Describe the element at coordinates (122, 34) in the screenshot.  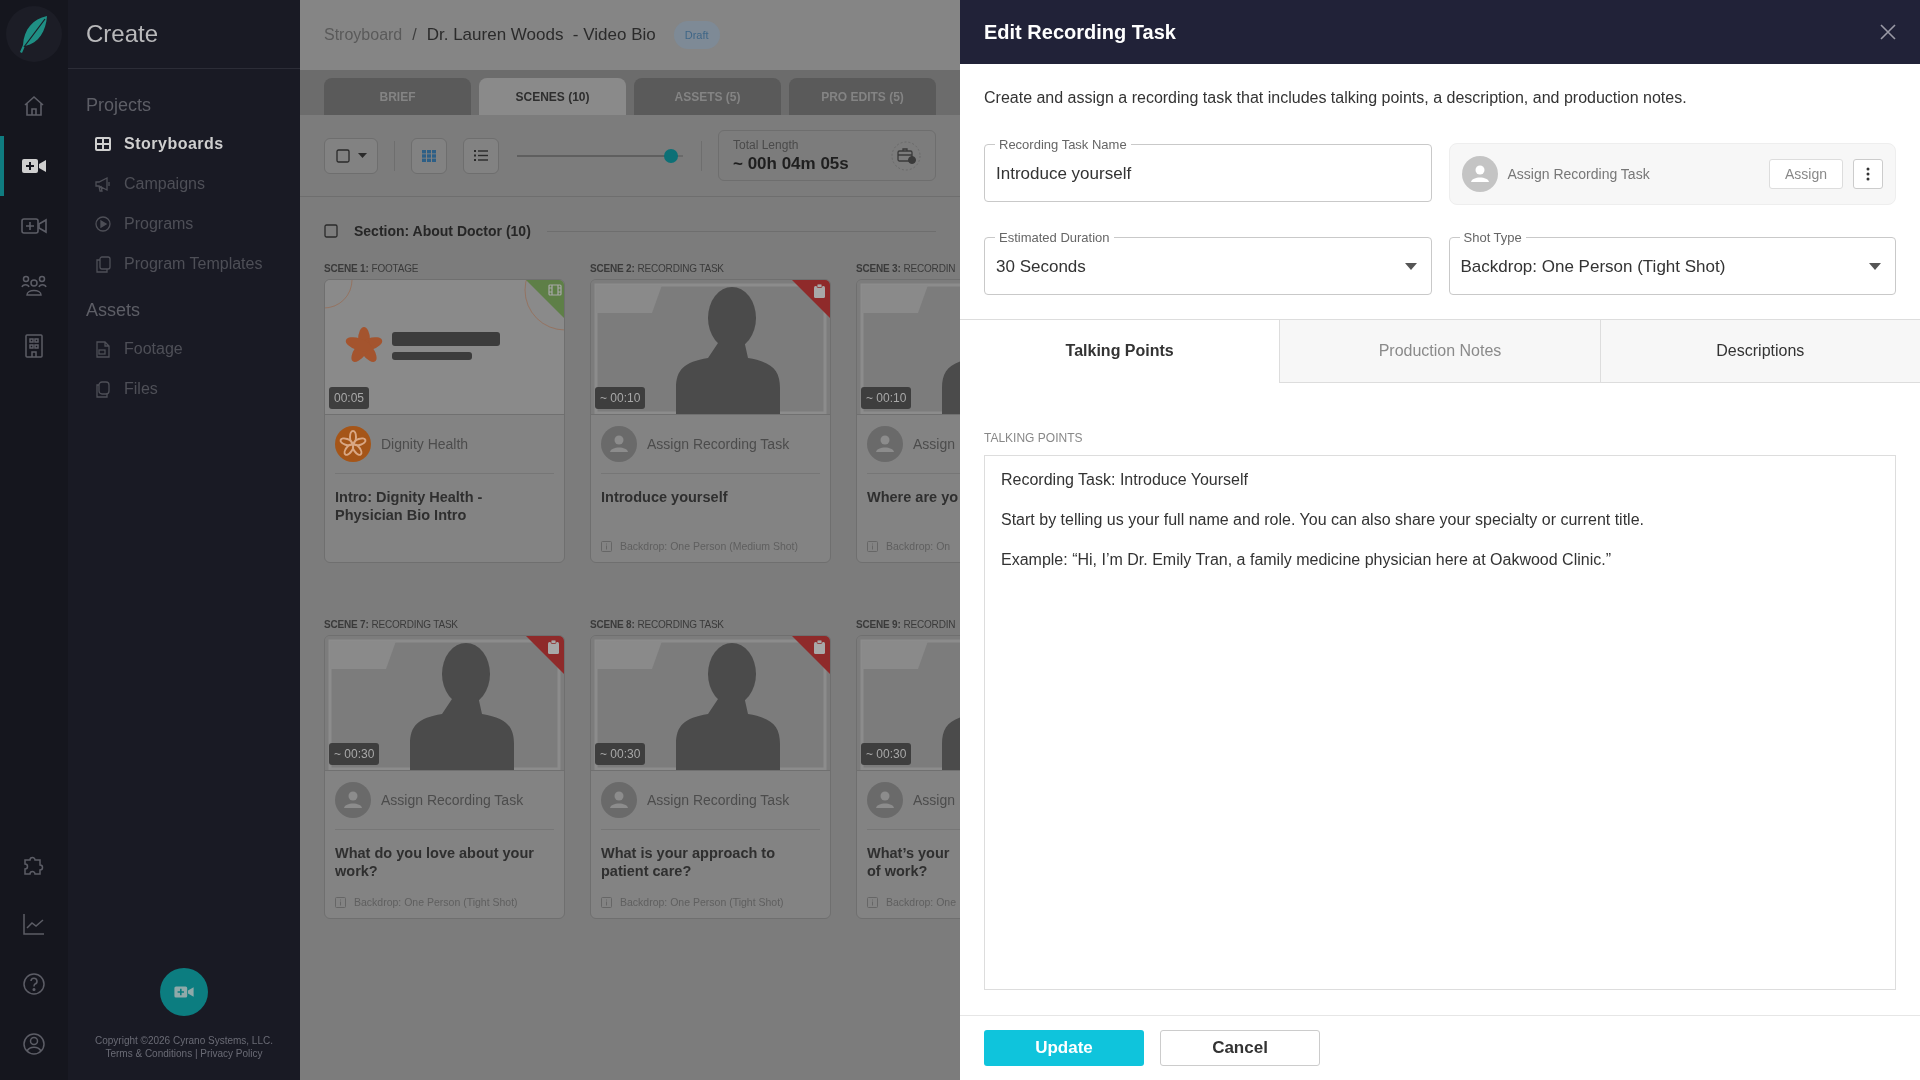
I see `app-title: Create` at that location.